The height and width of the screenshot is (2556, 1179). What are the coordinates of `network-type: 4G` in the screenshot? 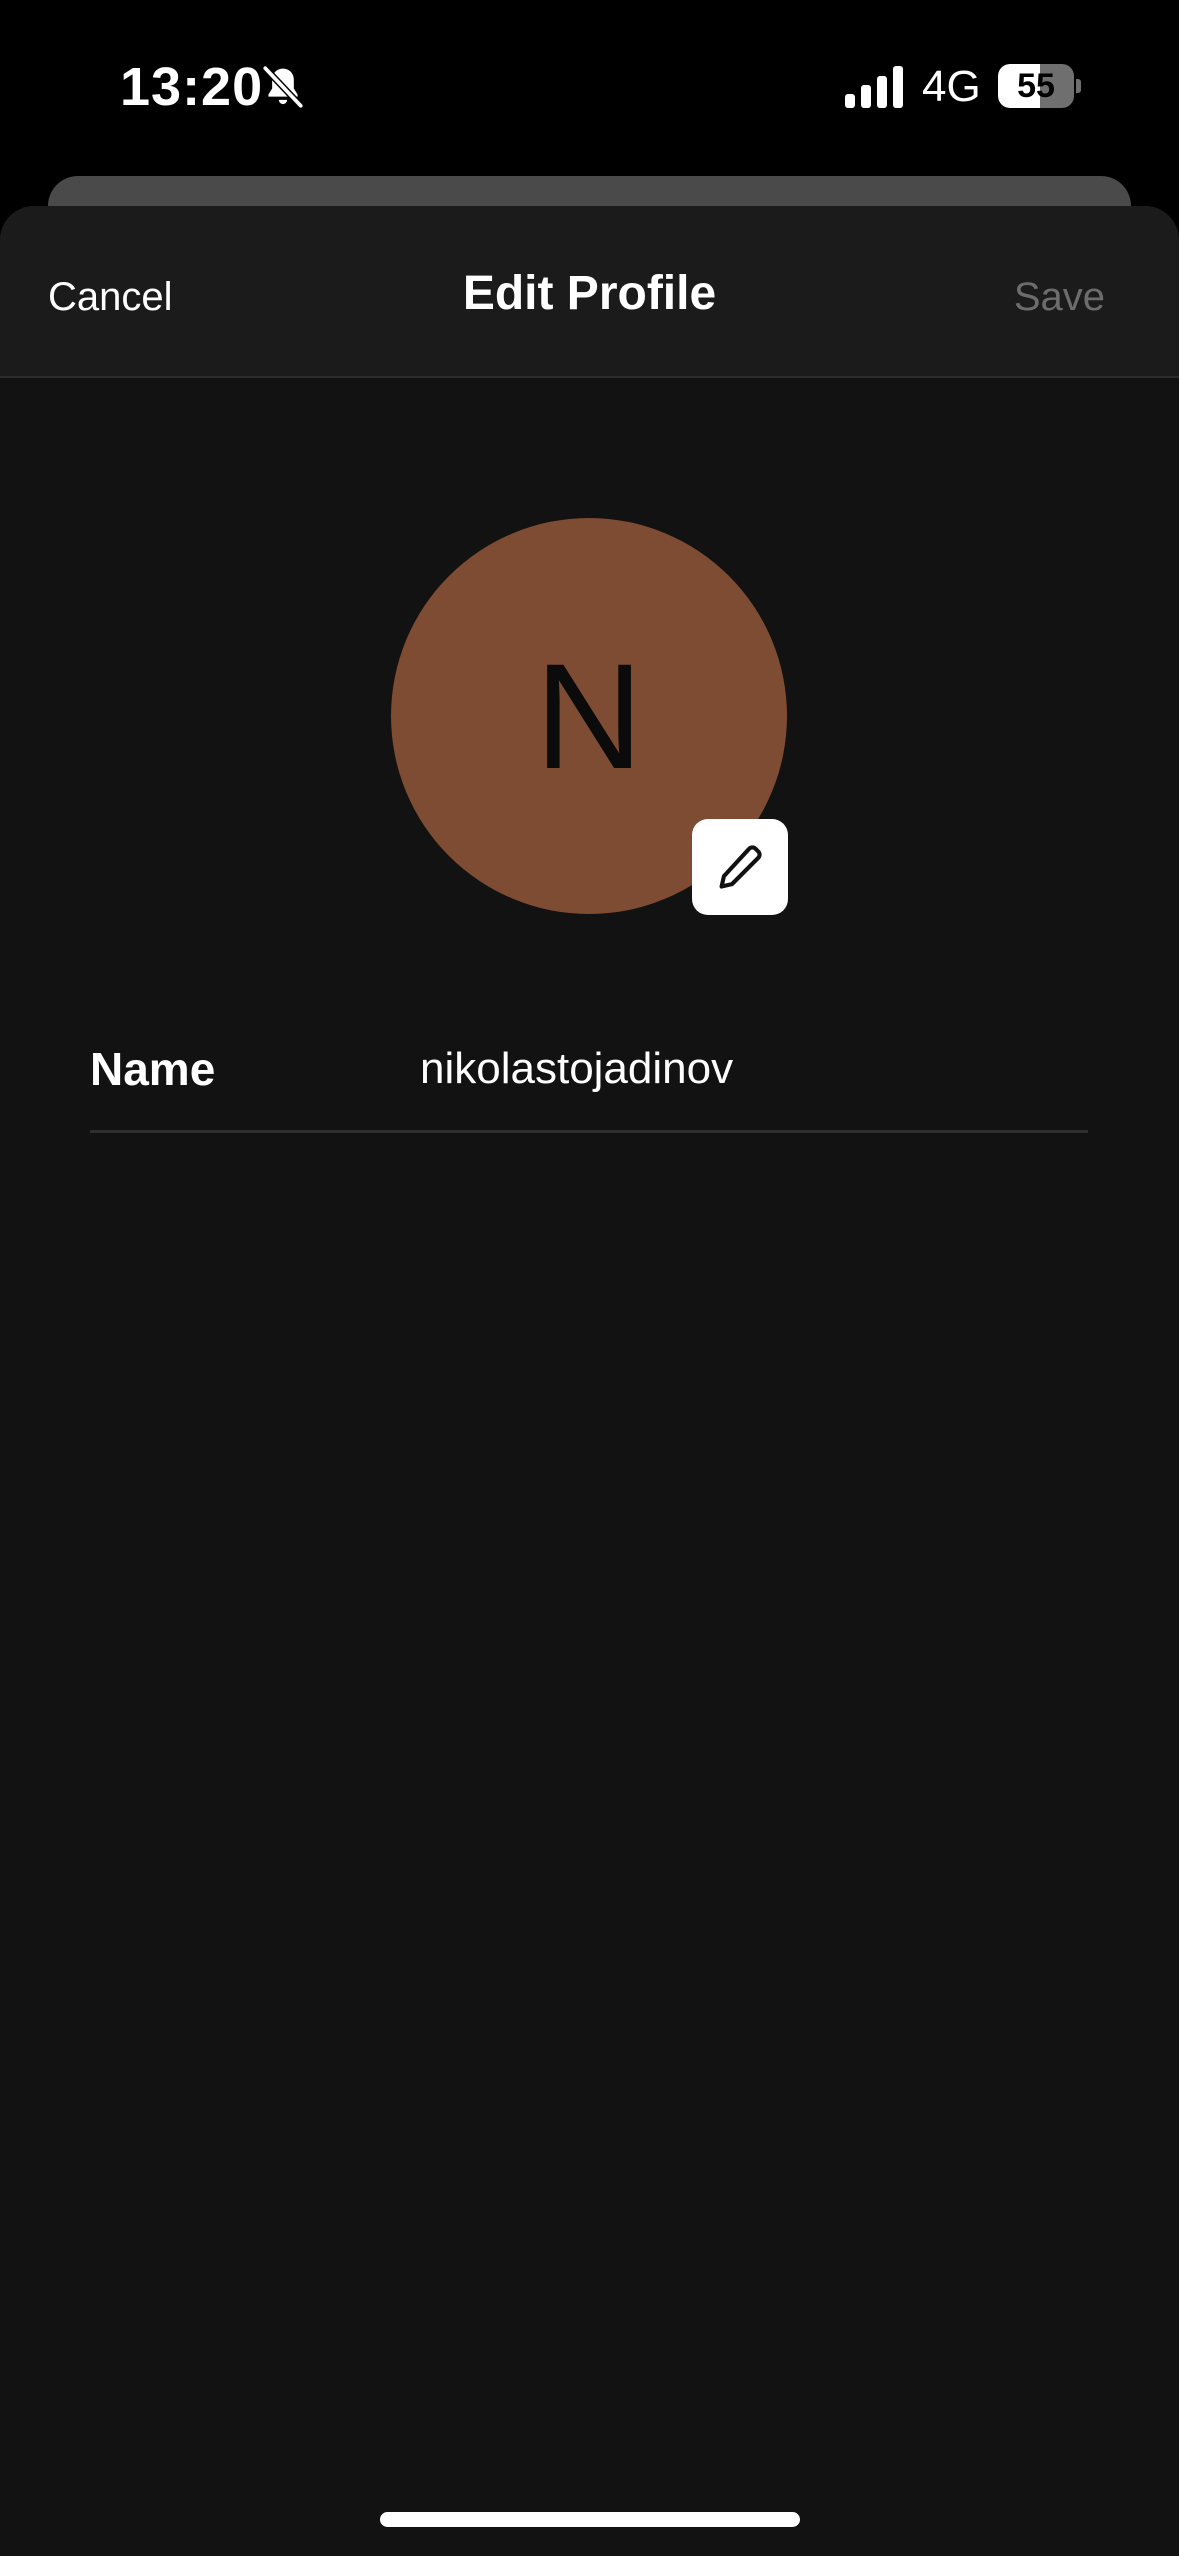 It's located at (951, 86).